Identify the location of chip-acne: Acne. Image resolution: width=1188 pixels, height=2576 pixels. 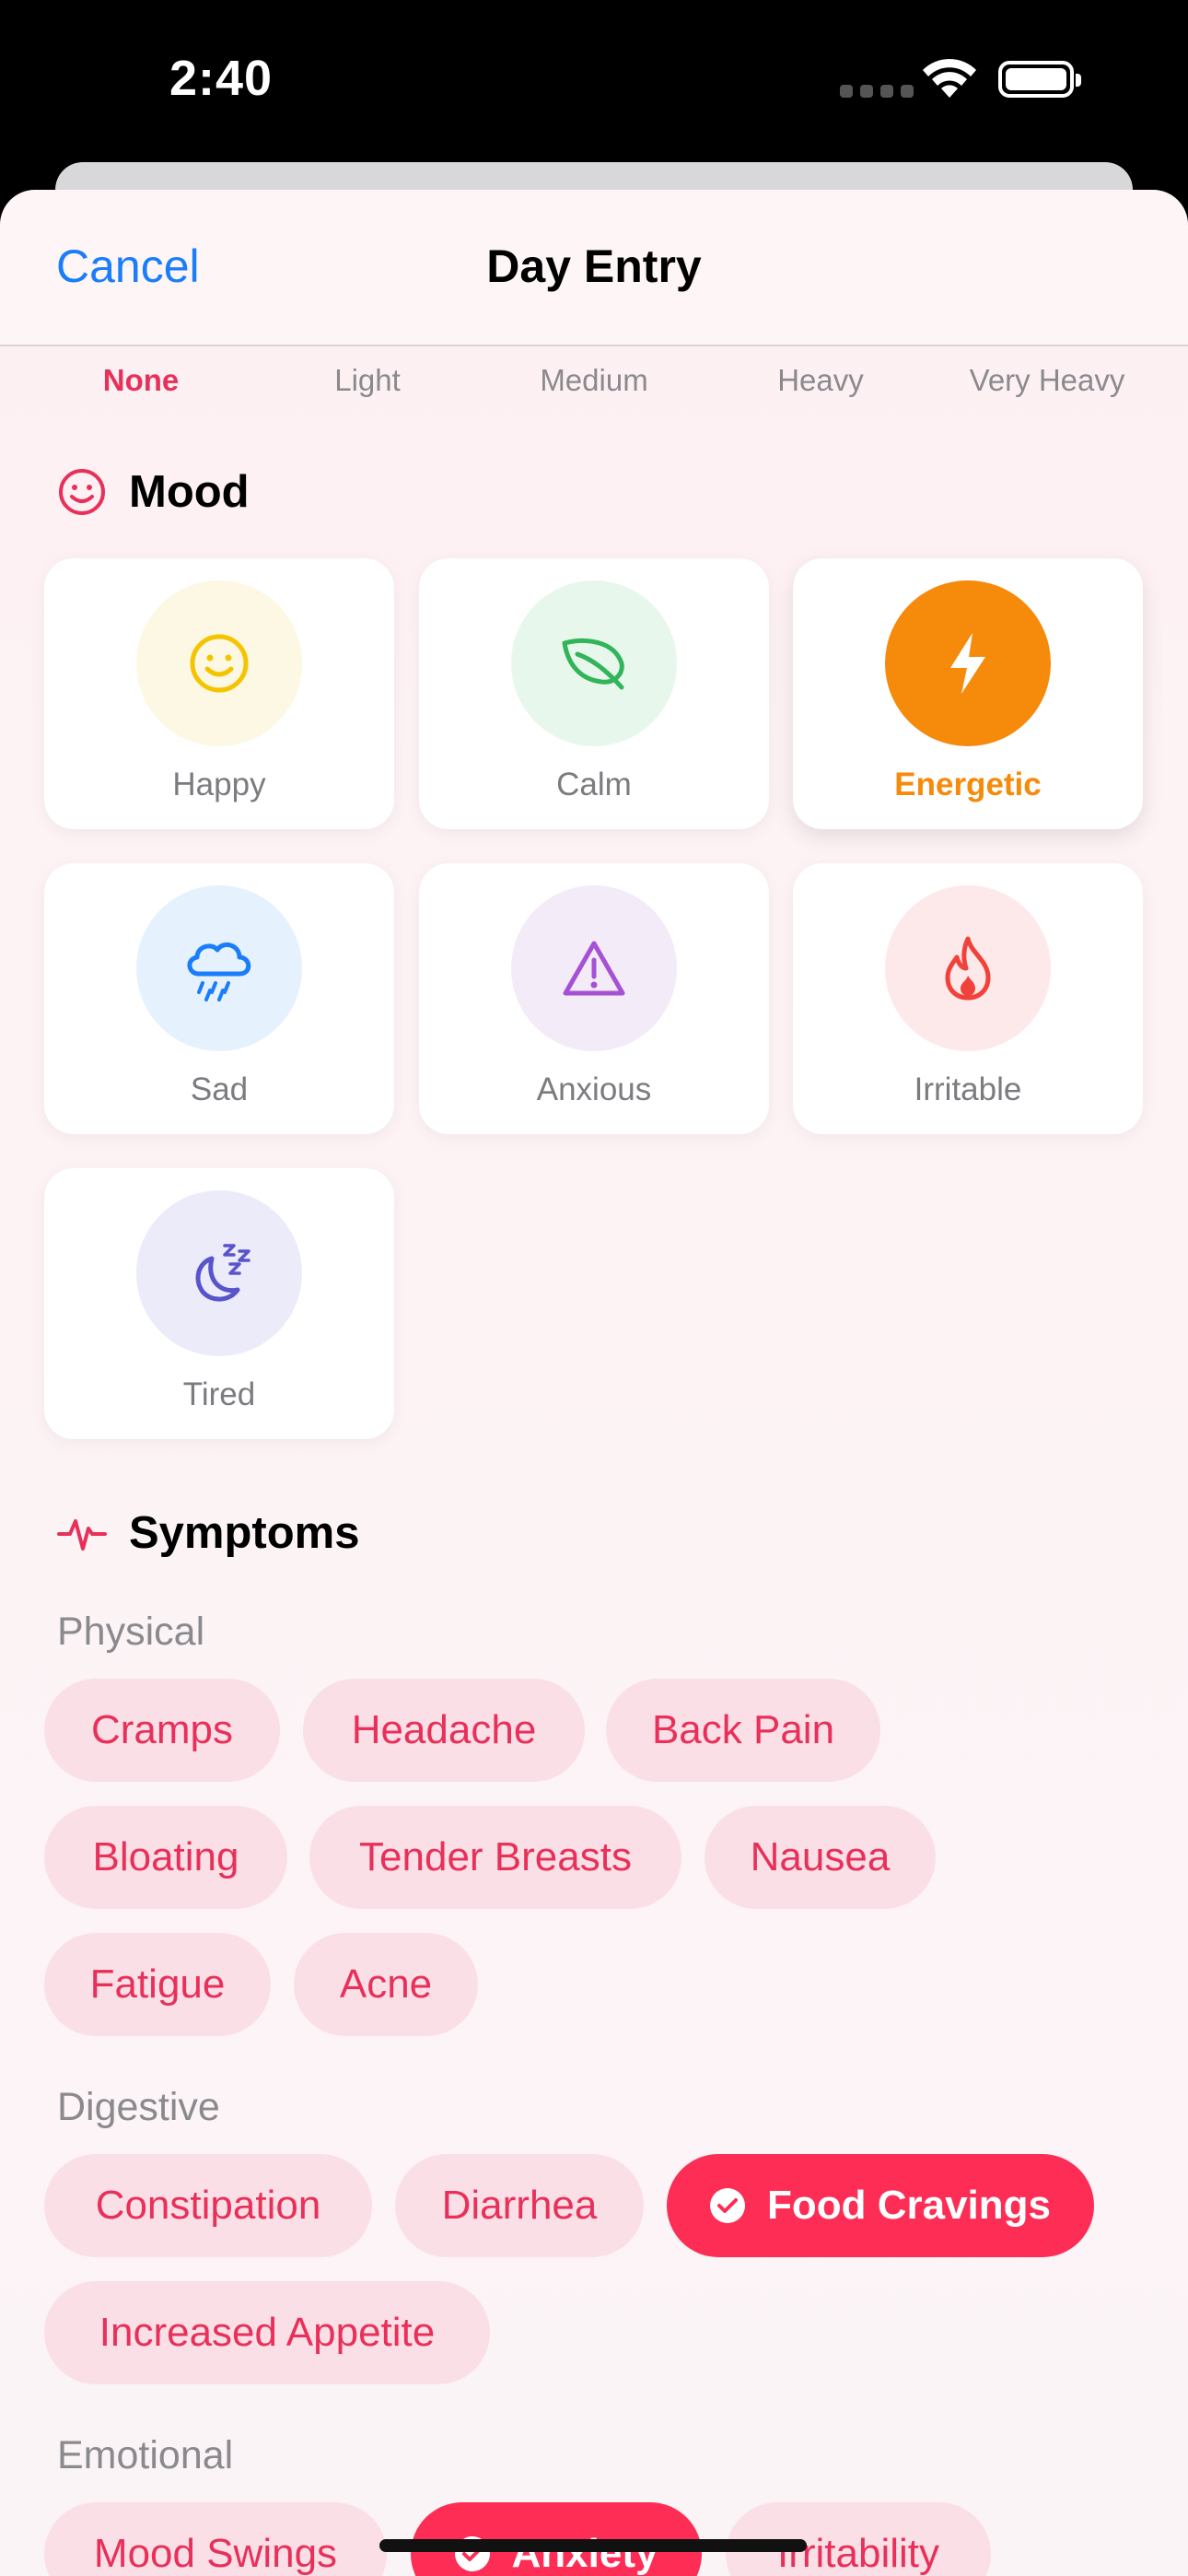
(386, 1985).